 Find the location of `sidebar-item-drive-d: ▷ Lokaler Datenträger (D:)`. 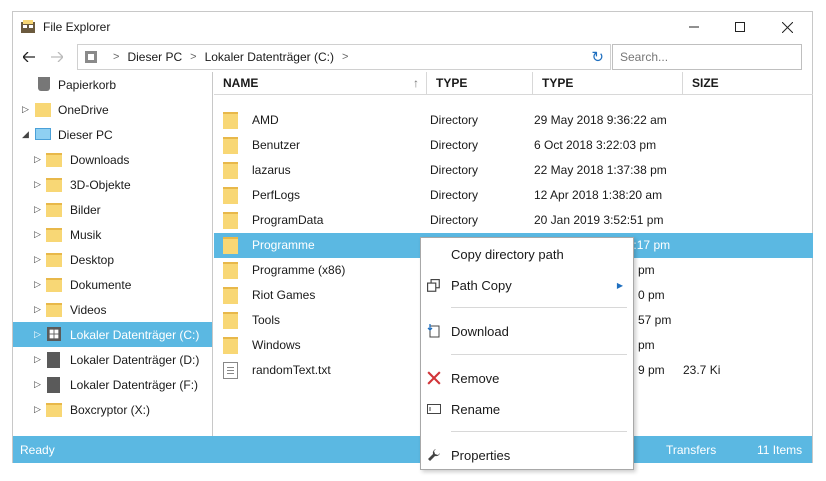

sidebar-item-drive-d: ▷ Lokaler Datenträger (D:) is located at coordinates (112, 359).